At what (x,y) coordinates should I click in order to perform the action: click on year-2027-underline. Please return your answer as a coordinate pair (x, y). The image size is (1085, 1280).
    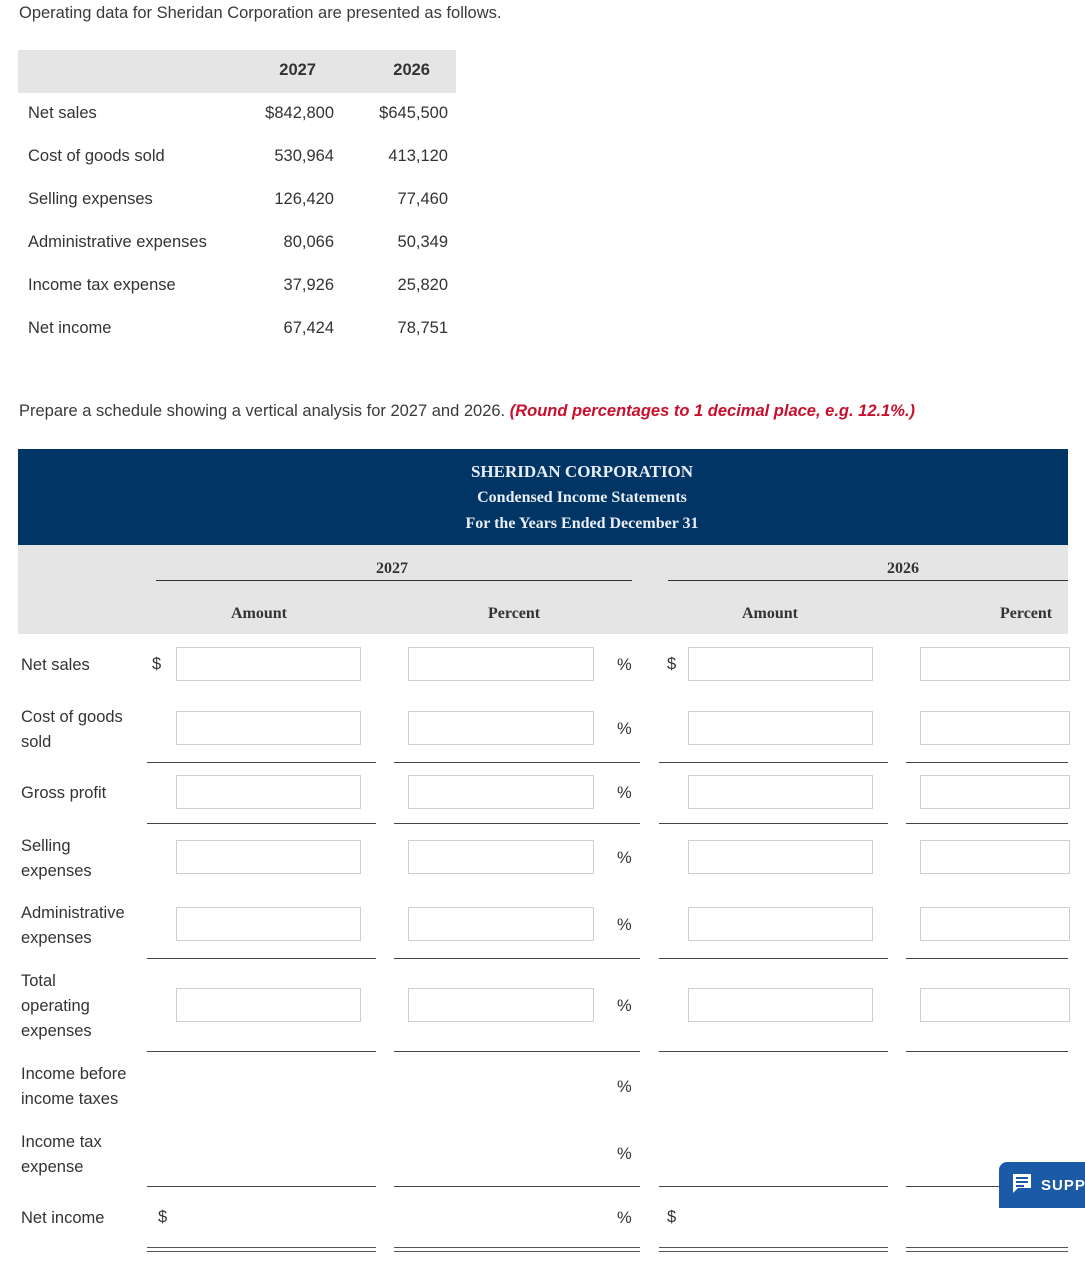
    Looking at the image, I should click on (394, 580).